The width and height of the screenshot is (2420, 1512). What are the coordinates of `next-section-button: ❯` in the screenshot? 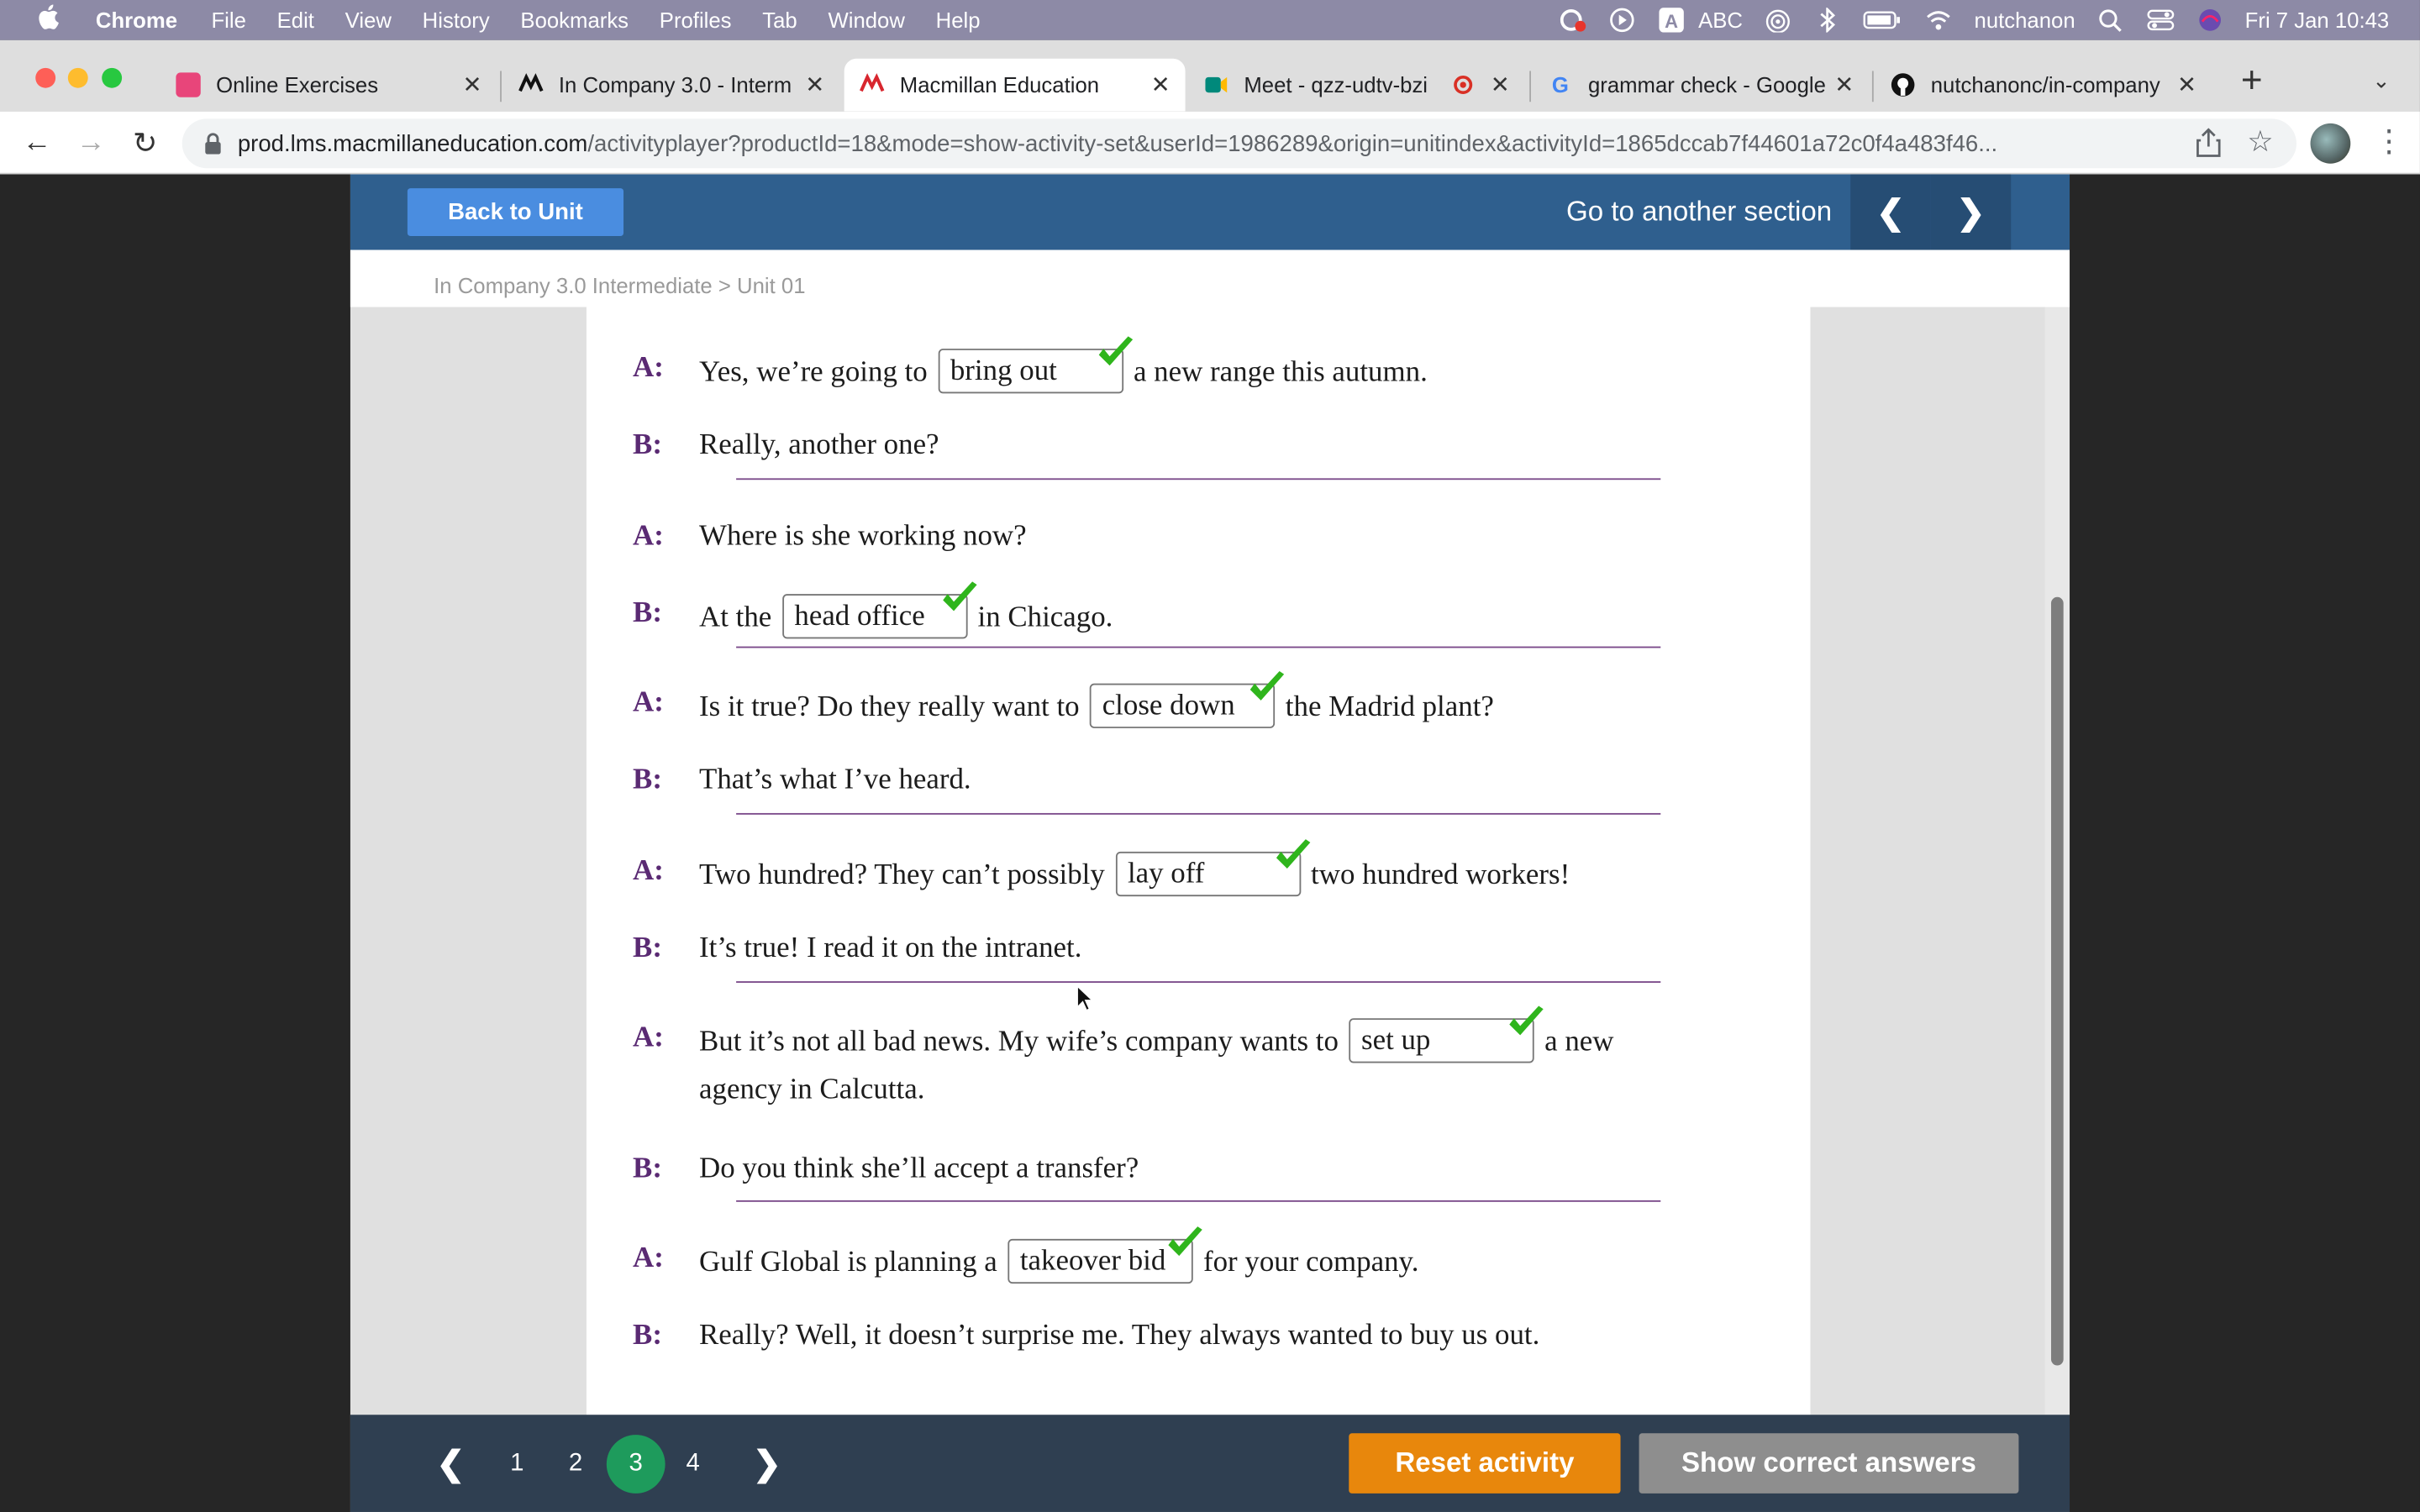 It's located at (1971, 212).